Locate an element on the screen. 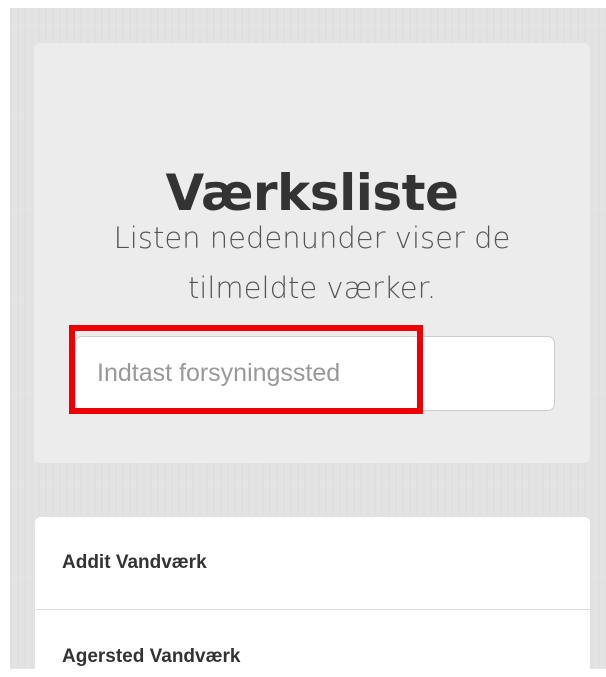 The image size is (606, 677). search-field-wrapper is located at coordinates (315, 373).